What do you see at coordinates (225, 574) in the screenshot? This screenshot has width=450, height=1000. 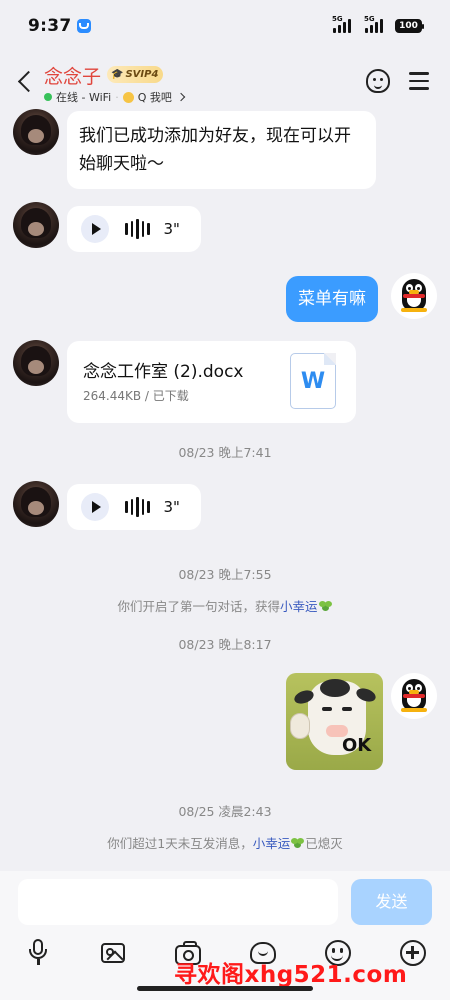 I see `timestamp: 08/23 晚上7:55` at bounding box center [225, 574].